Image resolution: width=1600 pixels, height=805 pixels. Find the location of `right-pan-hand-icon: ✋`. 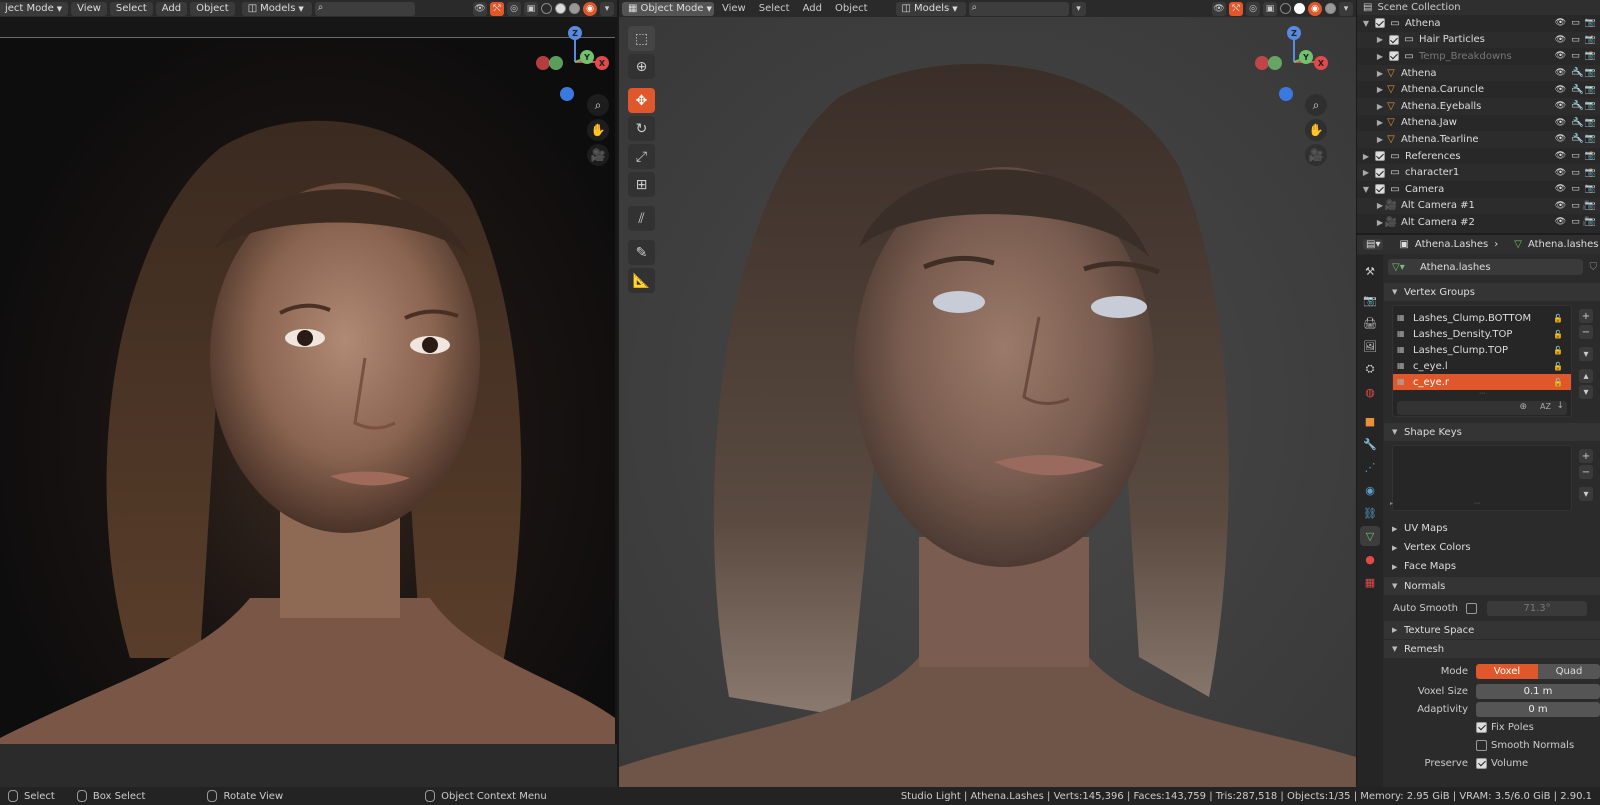

right-pan-hand-icon: ✋ is located at coordinates (1316, 130).